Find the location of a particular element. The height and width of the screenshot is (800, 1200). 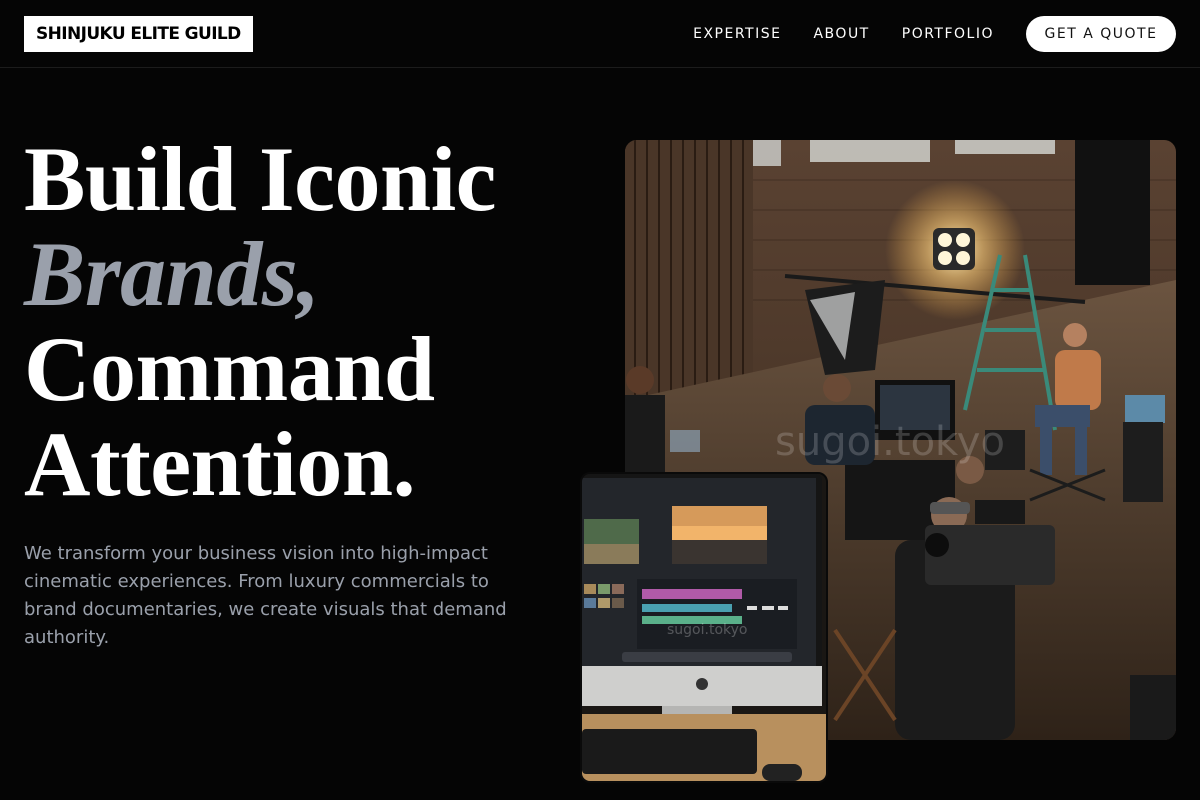

main-nav: EXPERTISE ABOUT PORTFOLIO GET A QUOTE is located at coordinates (934, 34).